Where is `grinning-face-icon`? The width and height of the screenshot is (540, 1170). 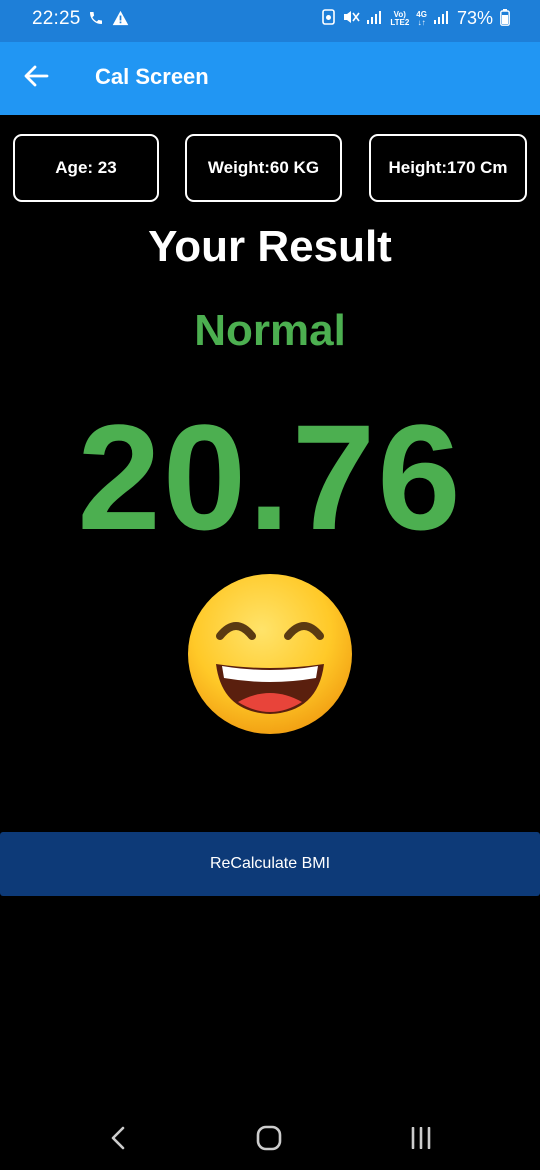
grinning-face-icon is located at coordinates (270, 654).